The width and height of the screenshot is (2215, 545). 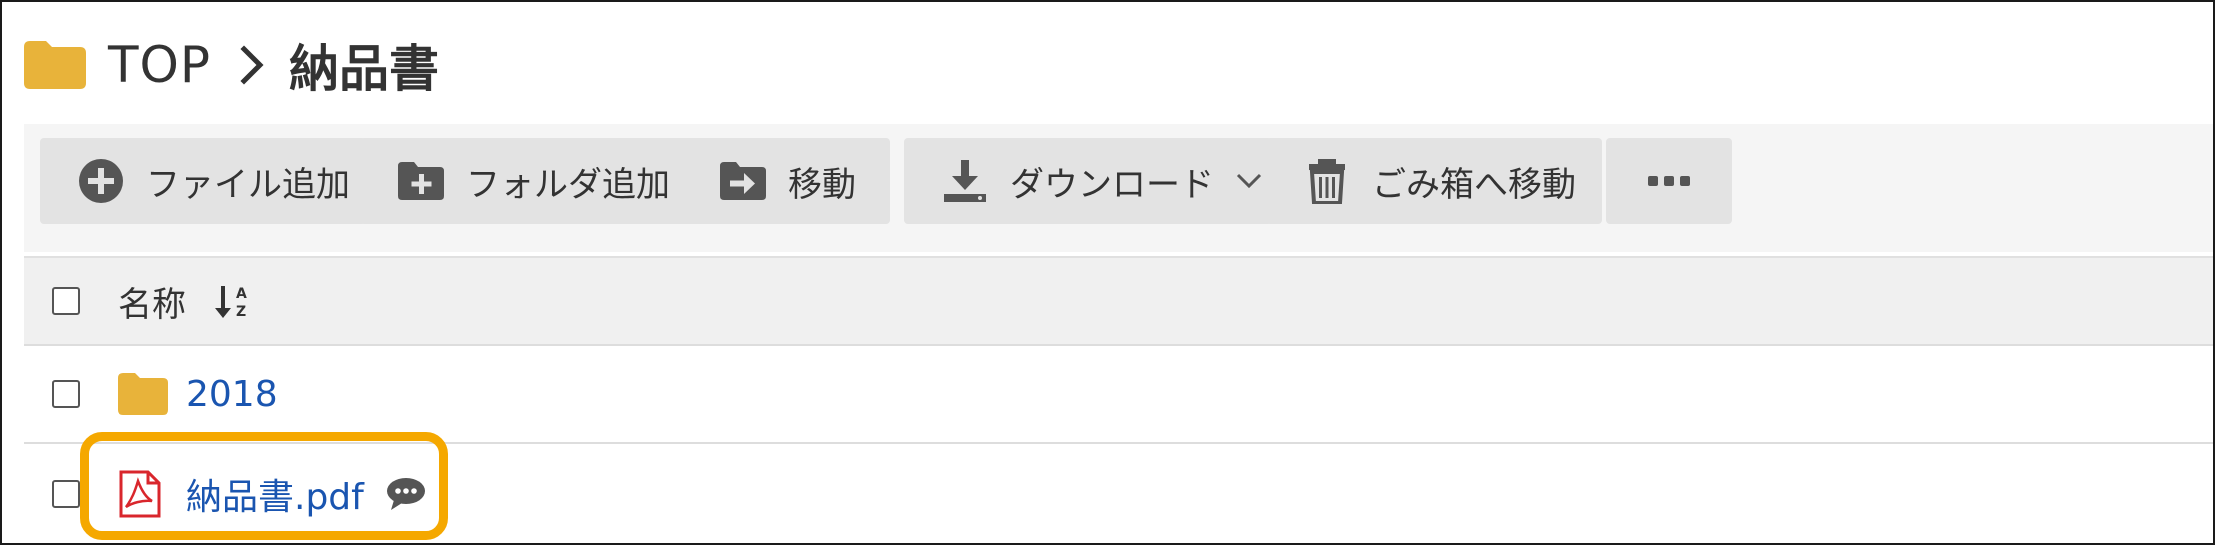 What do you see at coordinates (364, 69) in the screenshot?
I see `breadcrumb-current-folder: 納品書` at bounding box center [364, 69].